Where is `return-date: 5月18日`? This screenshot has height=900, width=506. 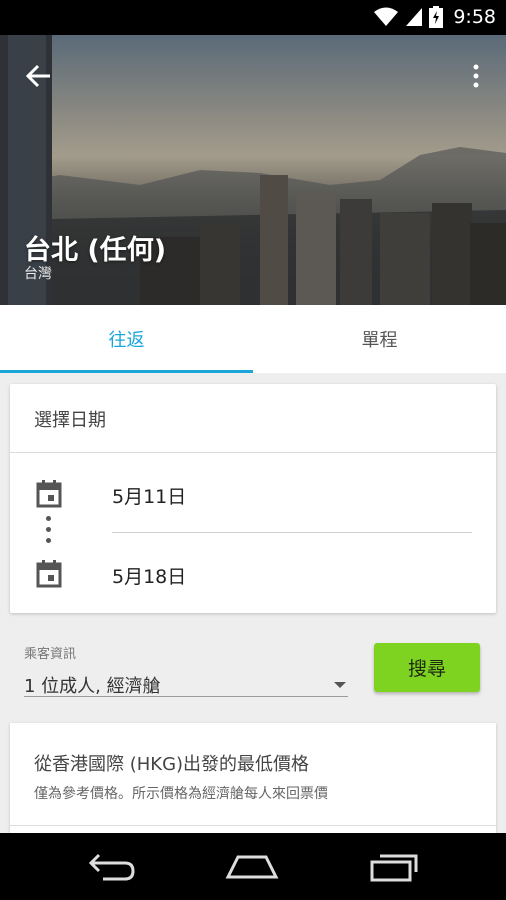 return-date: 5月18日 is located at coordinates (149, 575).